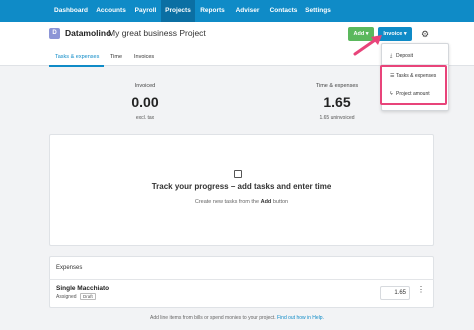 This screenshot has height=330, width=474. Describe the element at coordinates (367, 45) in the screenshot. I see `pointer-arrow-icon` at that location.